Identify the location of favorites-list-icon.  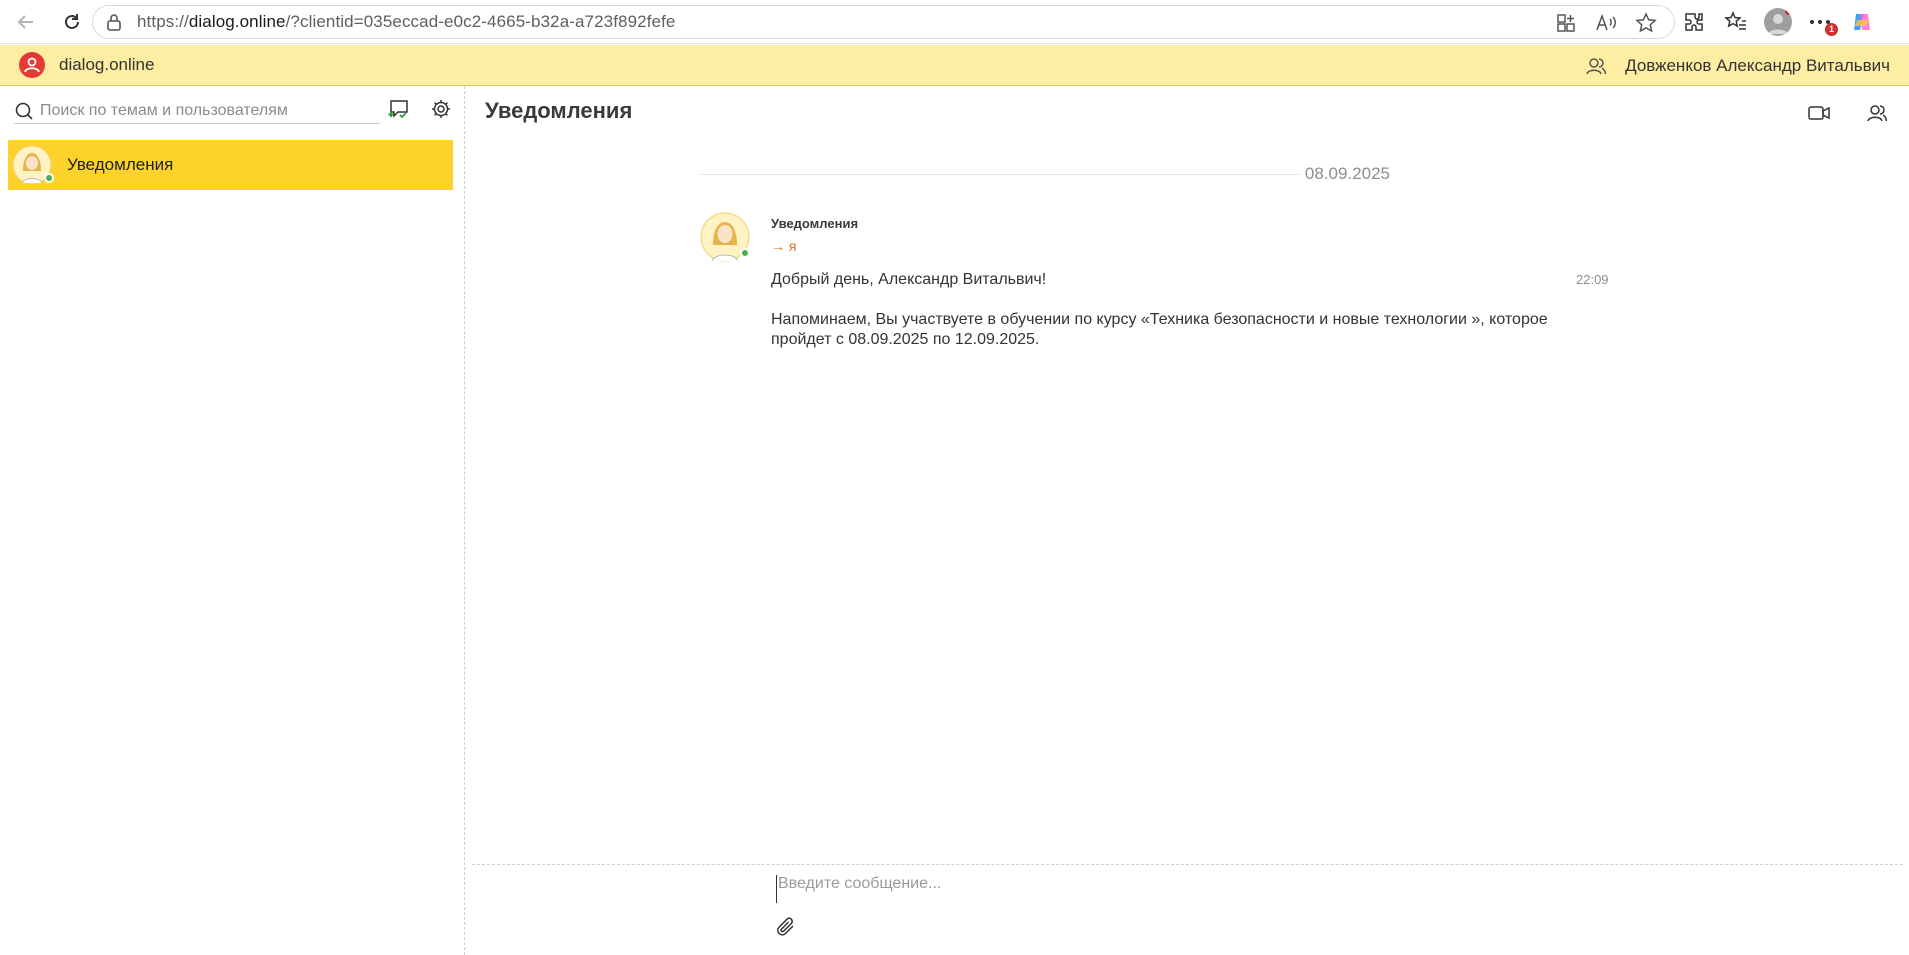
(1736, 22).